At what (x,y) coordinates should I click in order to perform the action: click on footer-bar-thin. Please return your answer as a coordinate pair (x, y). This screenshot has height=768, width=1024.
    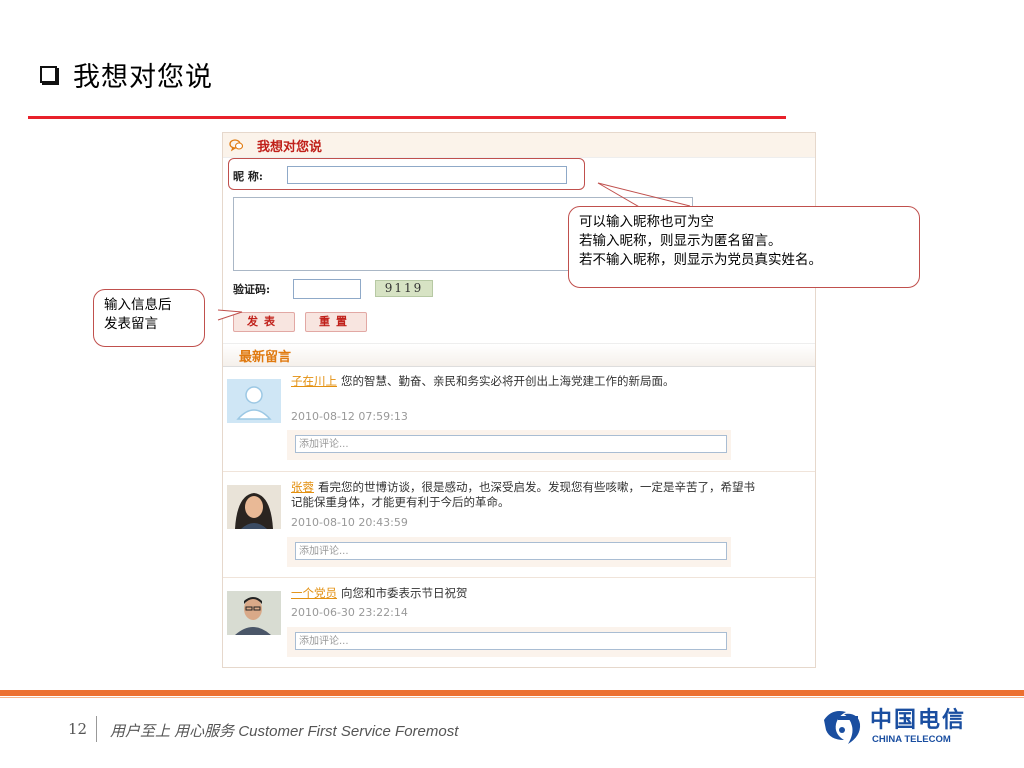
    Looking at the image, I should click on (512, 697).